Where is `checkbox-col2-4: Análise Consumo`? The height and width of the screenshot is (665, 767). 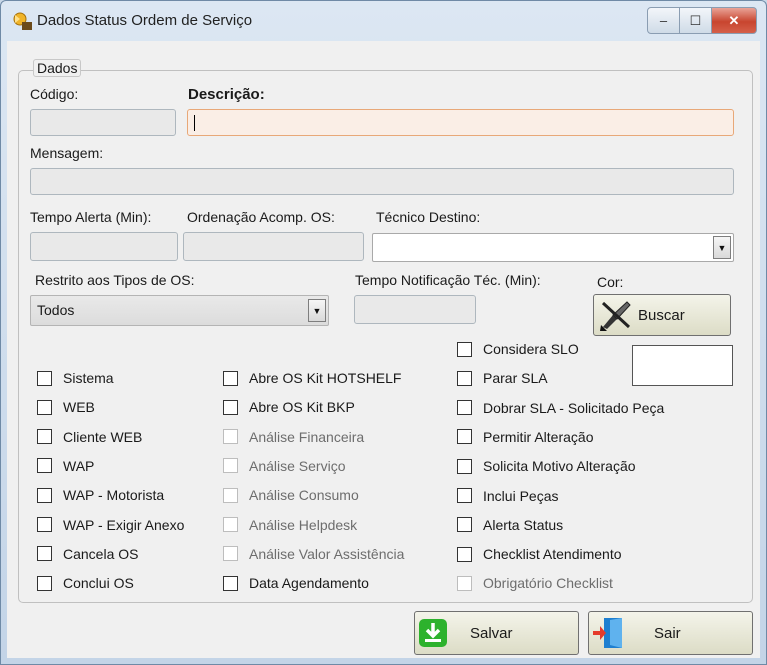 checkbox-col2-4: Análise Consumo is located at coordinates (291, 495).